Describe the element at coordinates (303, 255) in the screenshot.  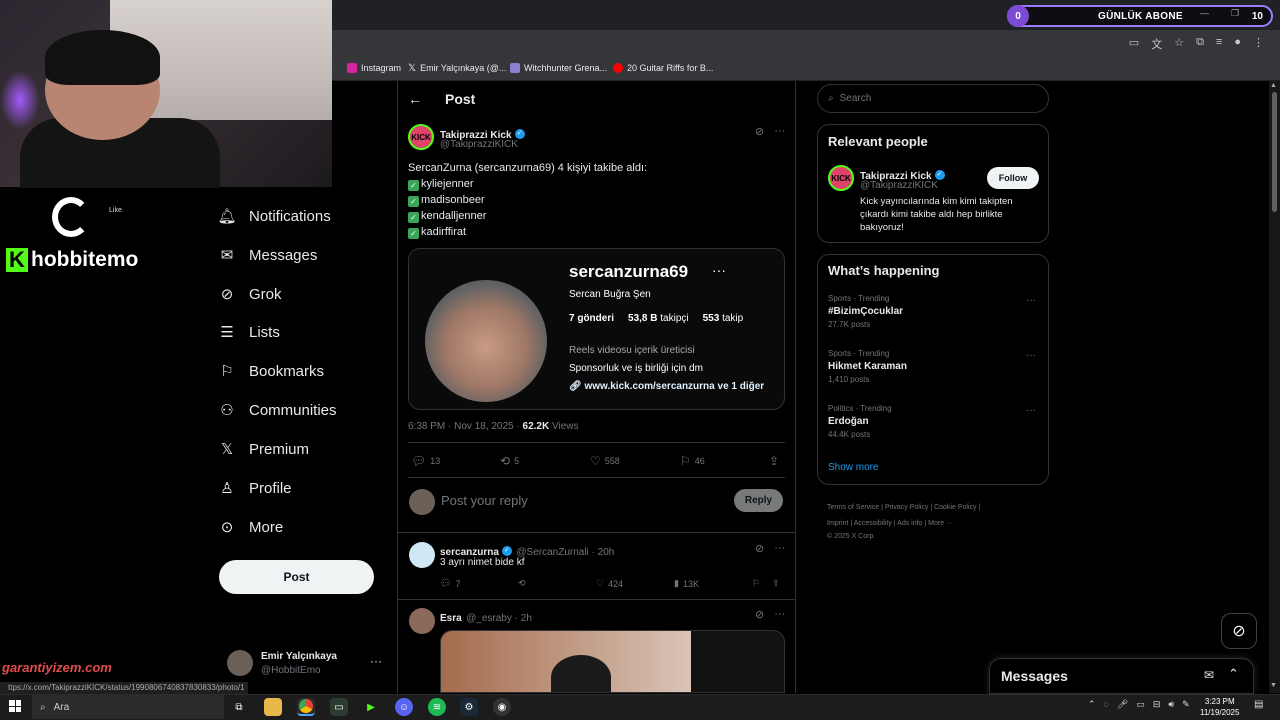
I see `nav-item-messages: ✉ Messages` at that location.